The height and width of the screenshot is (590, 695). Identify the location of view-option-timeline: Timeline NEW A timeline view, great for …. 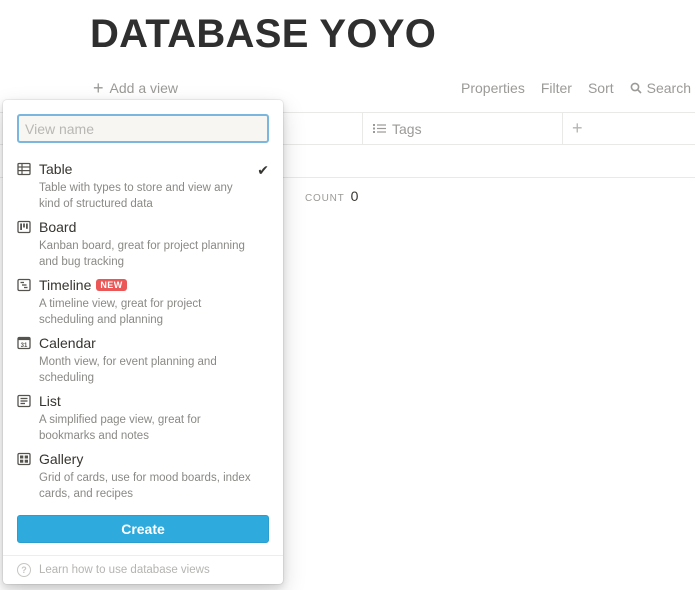
(143, 304).